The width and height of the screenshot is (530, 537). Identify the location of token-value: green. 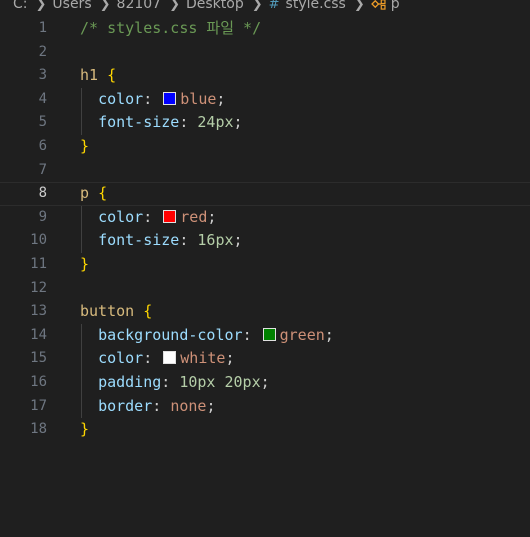
(302, 334).